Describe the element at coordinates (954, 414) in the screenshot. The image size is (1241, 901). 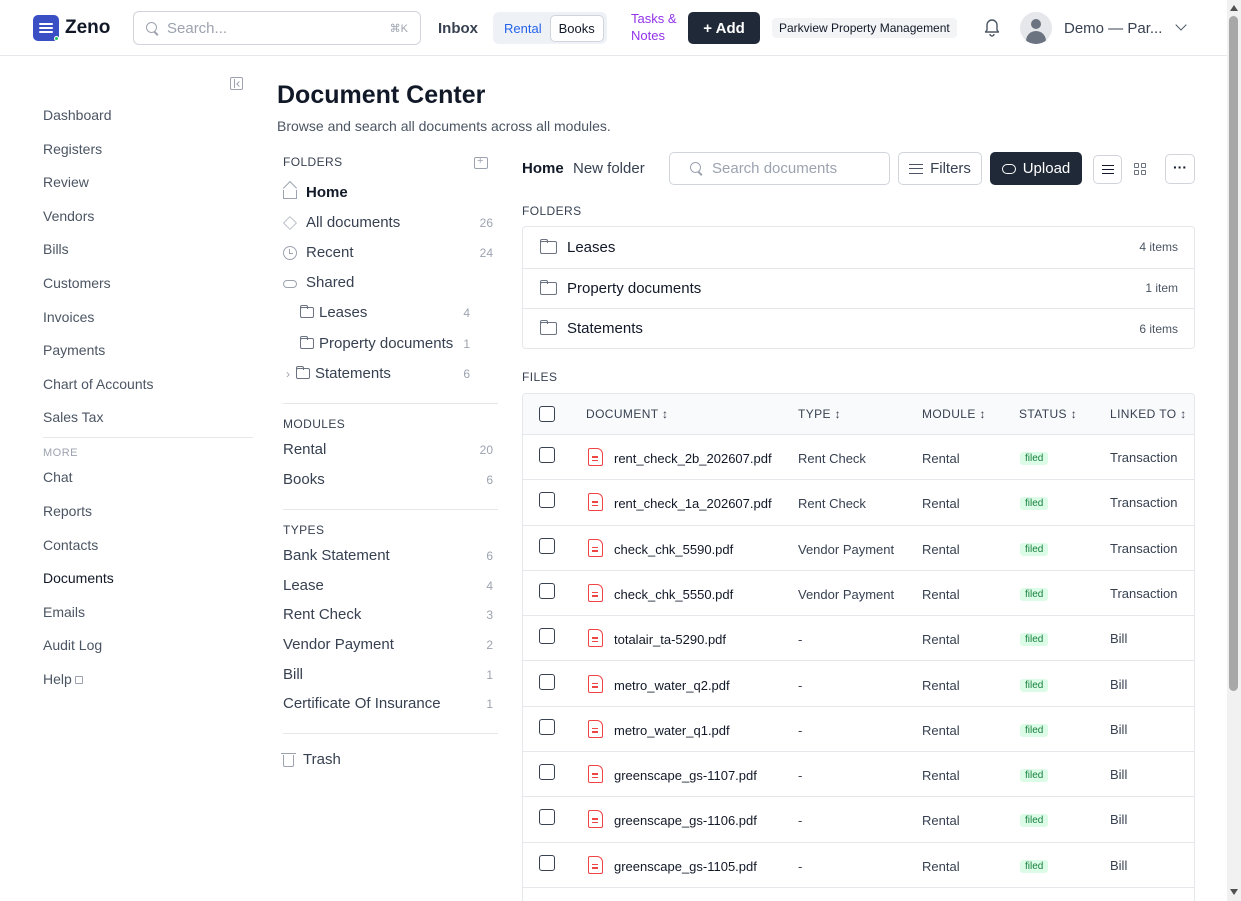
I see `column-header-module: MODULE ↕` at that location.